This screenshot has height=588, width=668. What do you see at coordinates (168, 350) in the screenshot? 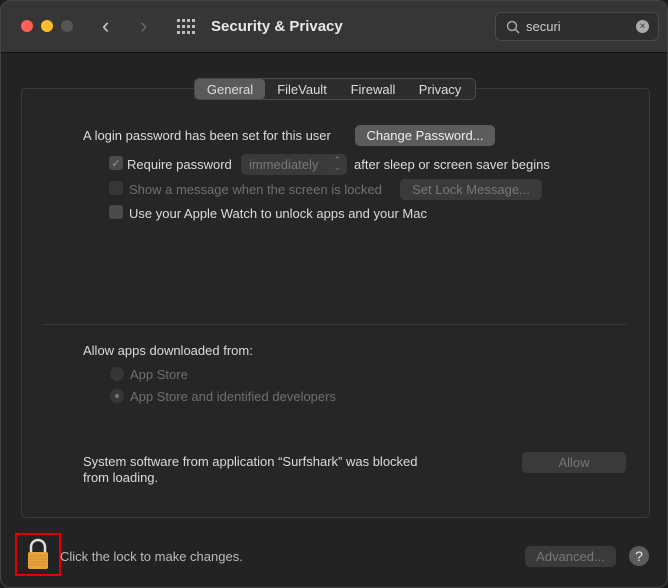
I see `allow-apps-label: Allow apps downloaded from:` at bounding box center [168, 350].